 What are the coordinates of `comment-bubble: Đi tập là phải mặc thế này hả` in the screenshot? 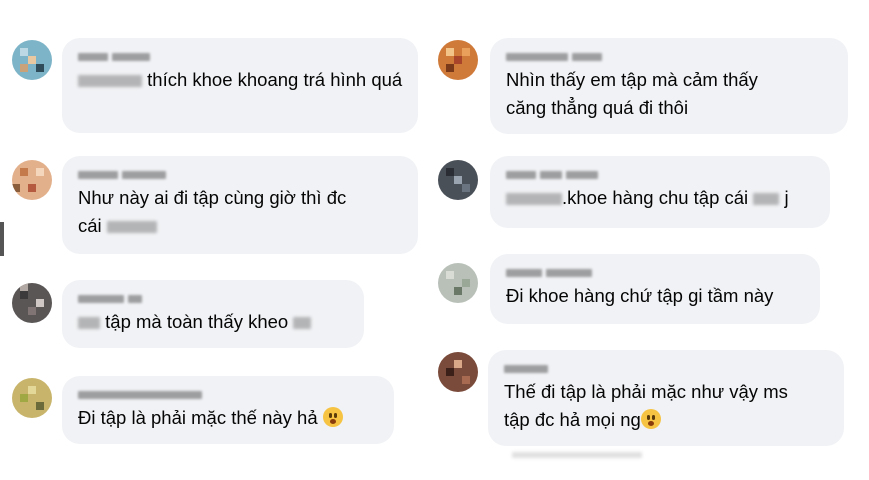 It's located at (228, 410).